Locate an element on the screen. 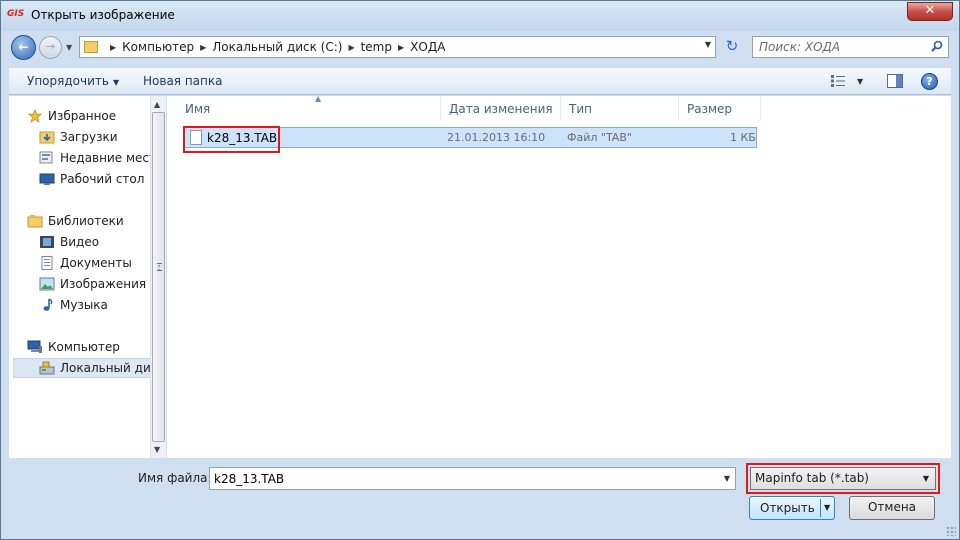  documents-icon is located at coordinates (47, 263).